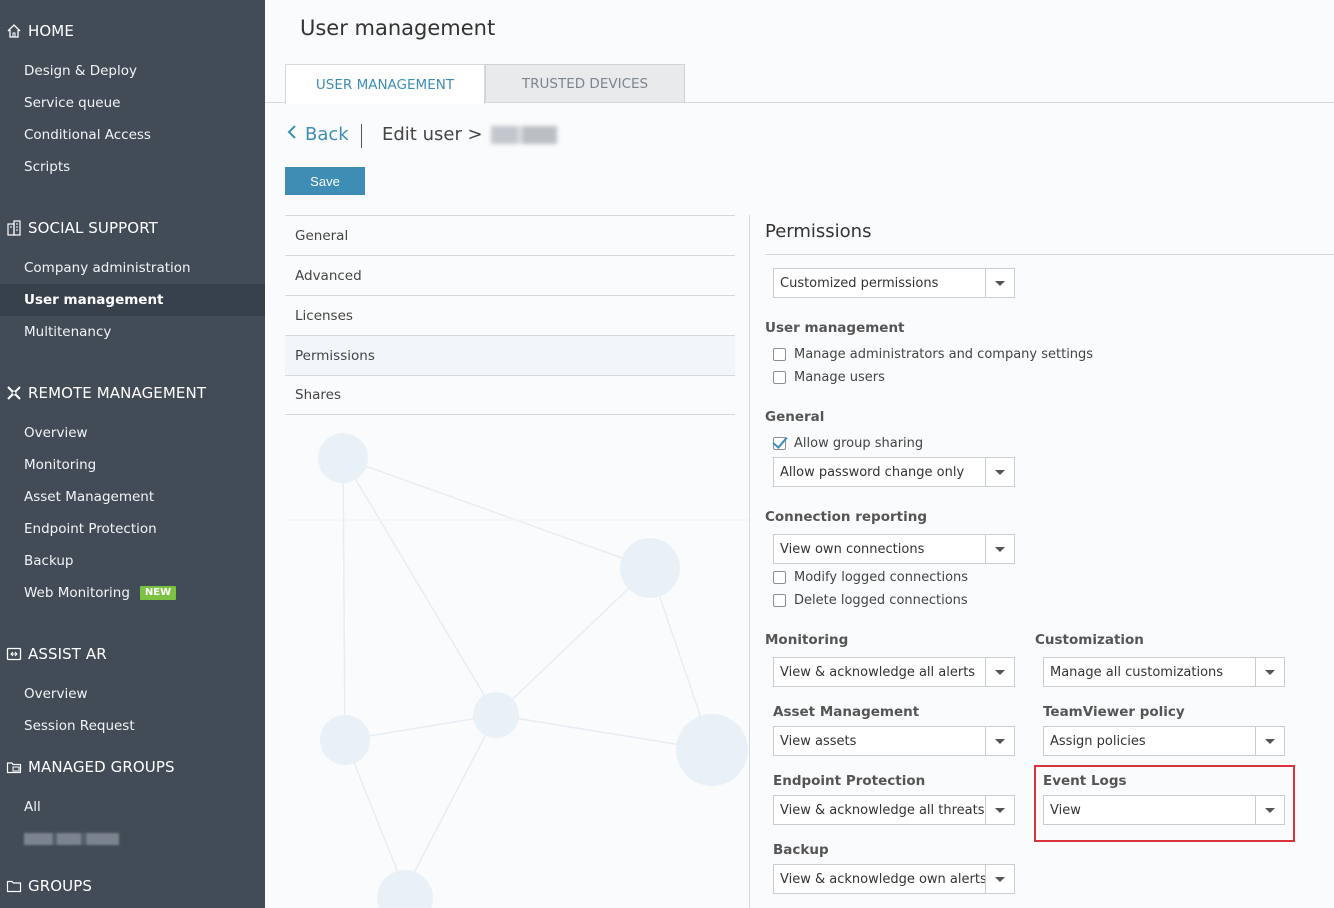  Describe the element at coordinates (101, 767) in the screenshot. I see `sidebar-section-title: MANAGED GROUPS` at that location.